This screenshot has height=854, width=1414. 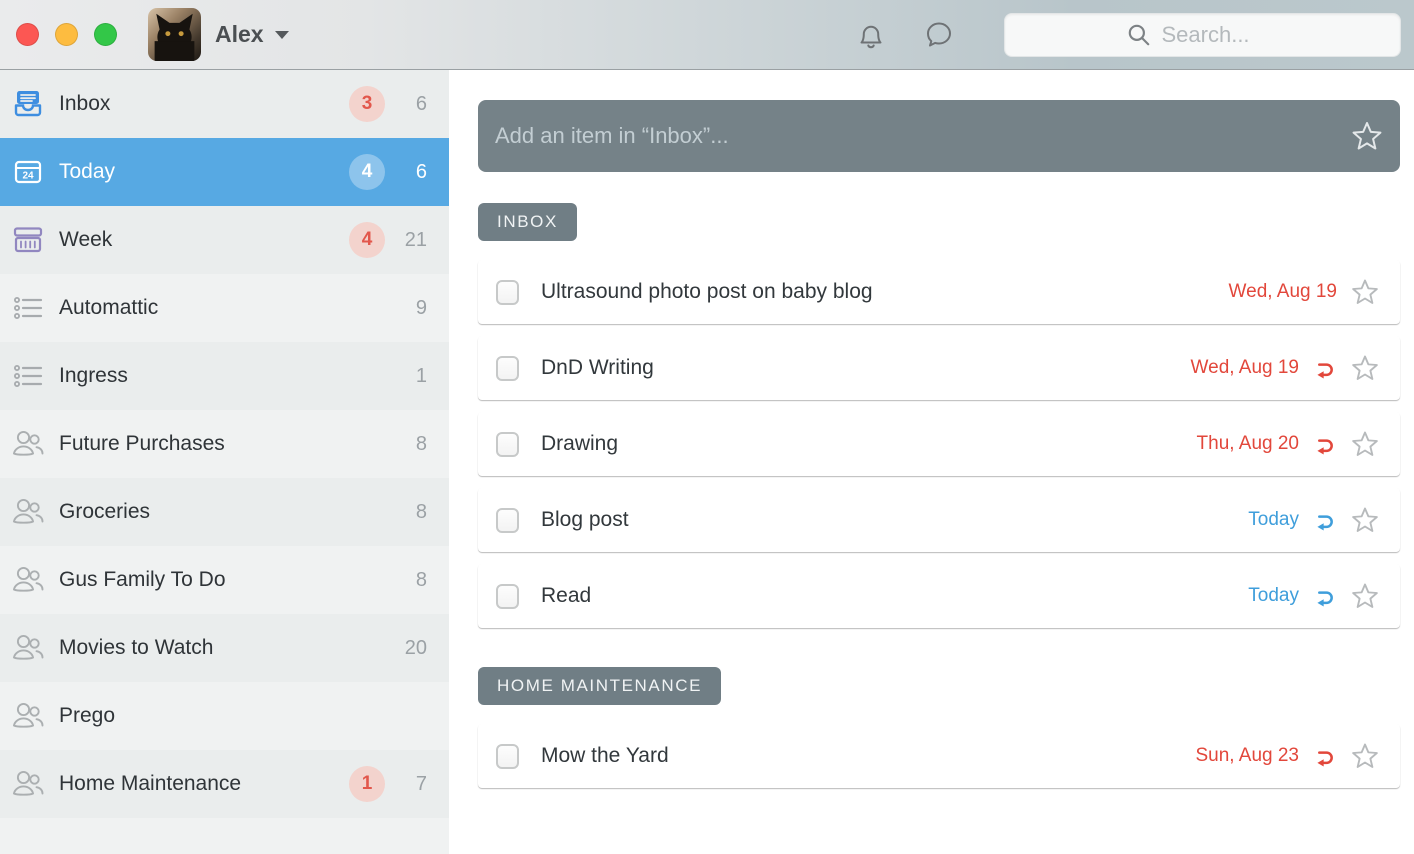 What do you see at coordinates (224, 240) in the screenshot?
I see `sidebar-item-week: Week 4 21` at bounding box center [224, 240].